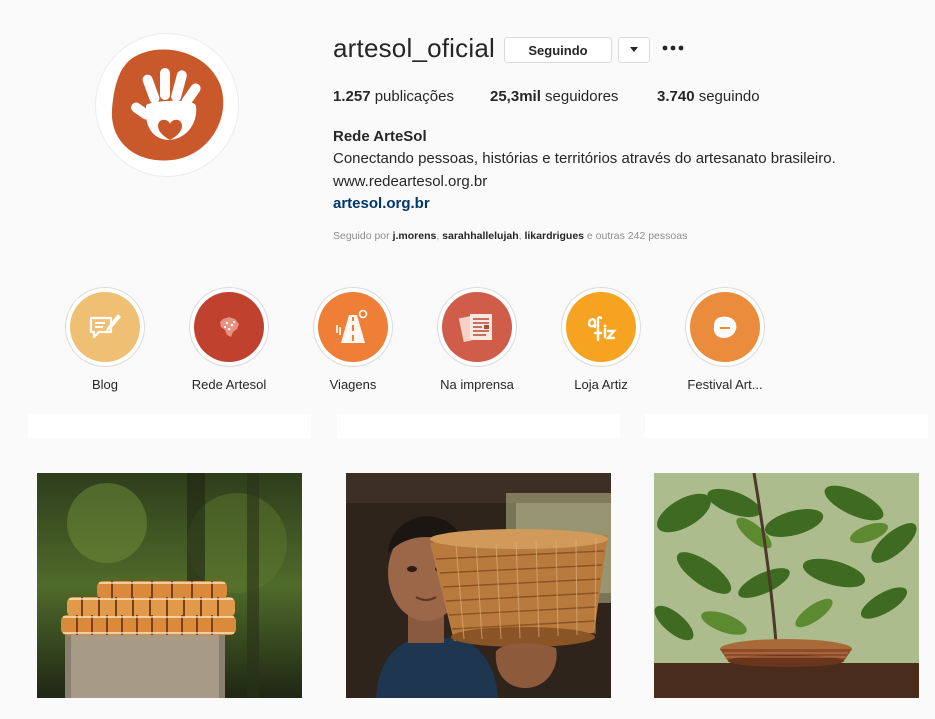 This screenshot has height=719, width=935. What do you see at coordinates (729, 96) in the screenshot?
I see `following-label: seguindo` at bounding box center [729, 96].